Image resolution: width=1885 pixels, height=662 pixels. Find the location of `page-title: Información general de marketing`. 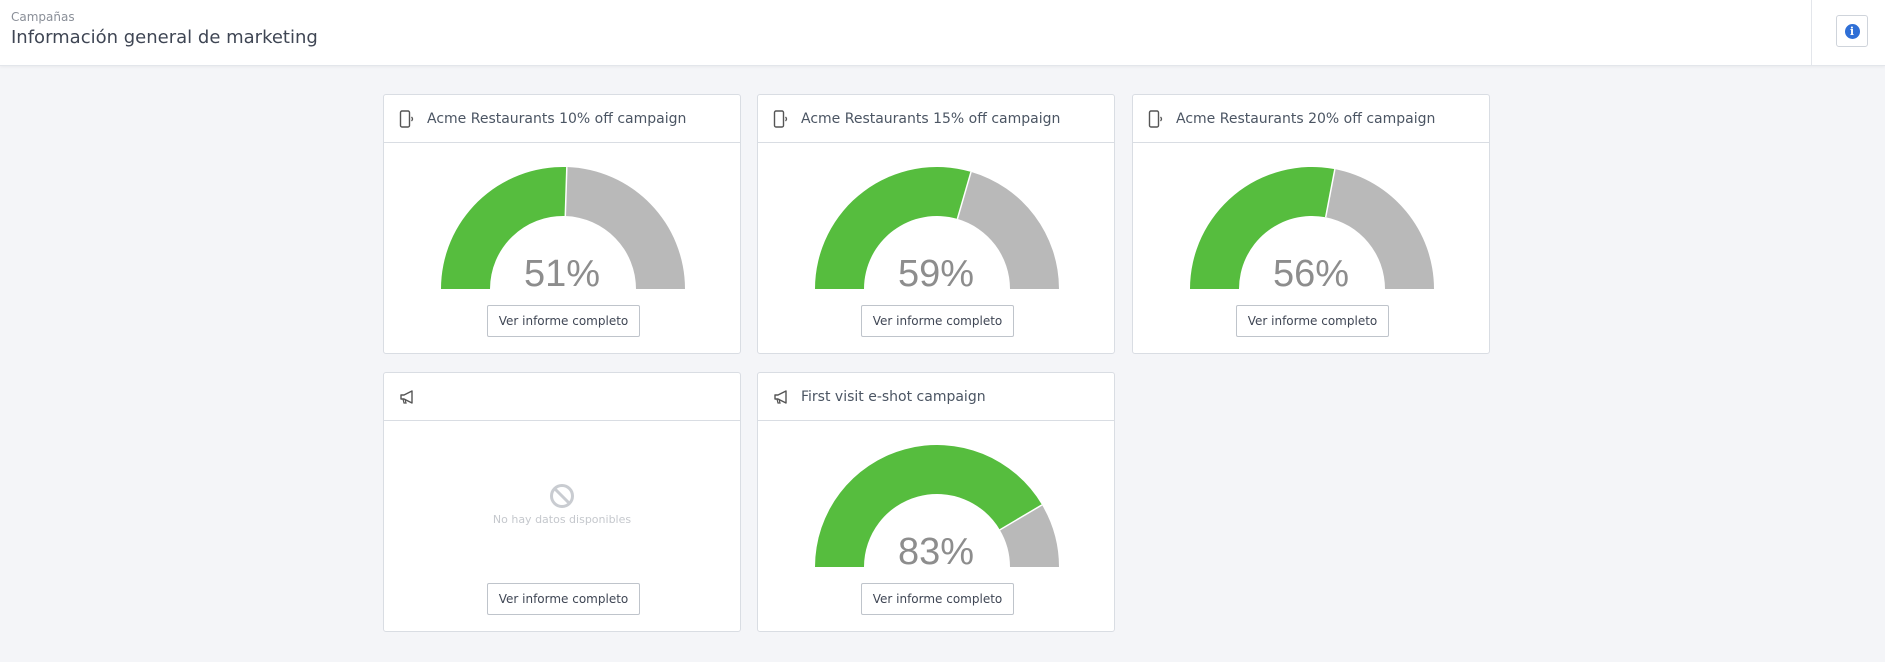

page-title: Información general de marketing is located at coordinates (164, 37).